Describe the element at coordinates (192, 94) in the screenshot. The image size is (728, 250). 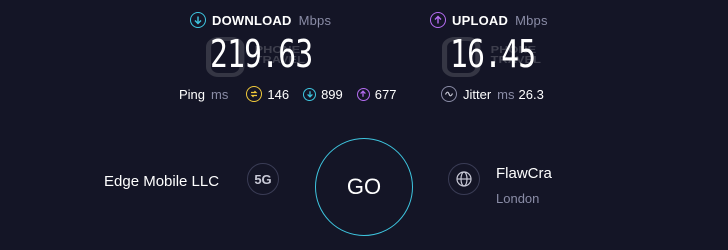
I see `ping-label: Ping` at that location.